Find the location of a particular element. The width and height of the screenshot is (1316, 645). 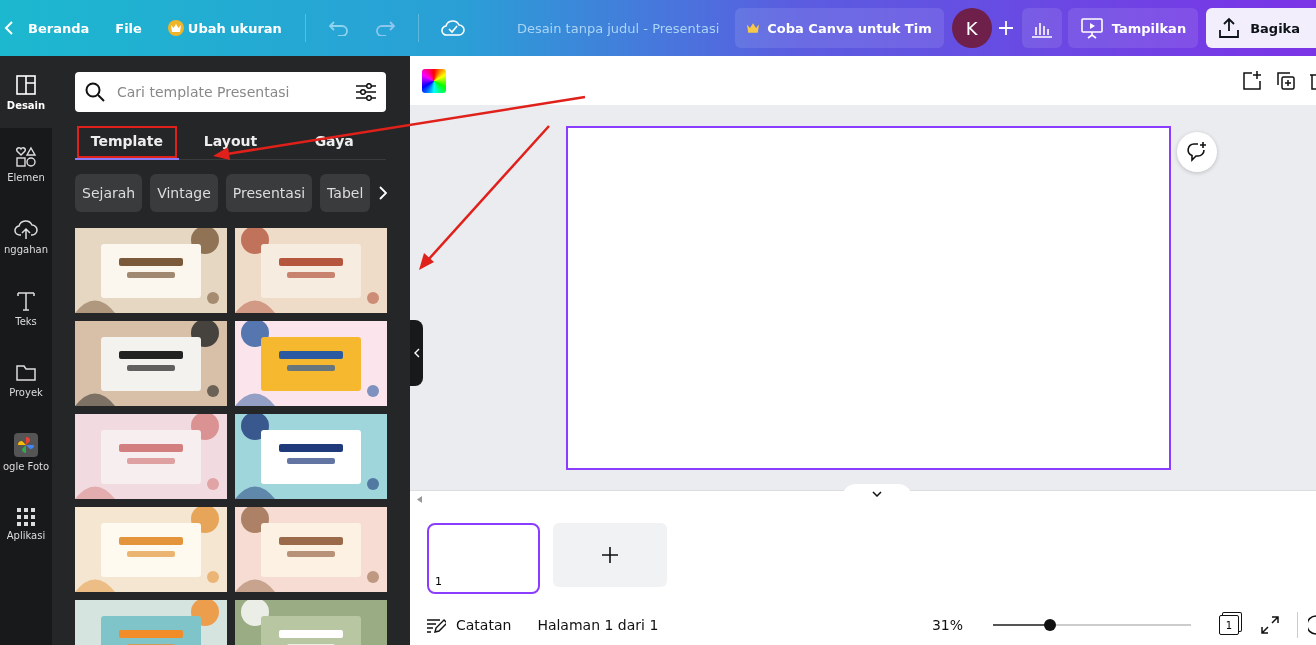

chevron-left-icon is located at coordinates (9, 28).